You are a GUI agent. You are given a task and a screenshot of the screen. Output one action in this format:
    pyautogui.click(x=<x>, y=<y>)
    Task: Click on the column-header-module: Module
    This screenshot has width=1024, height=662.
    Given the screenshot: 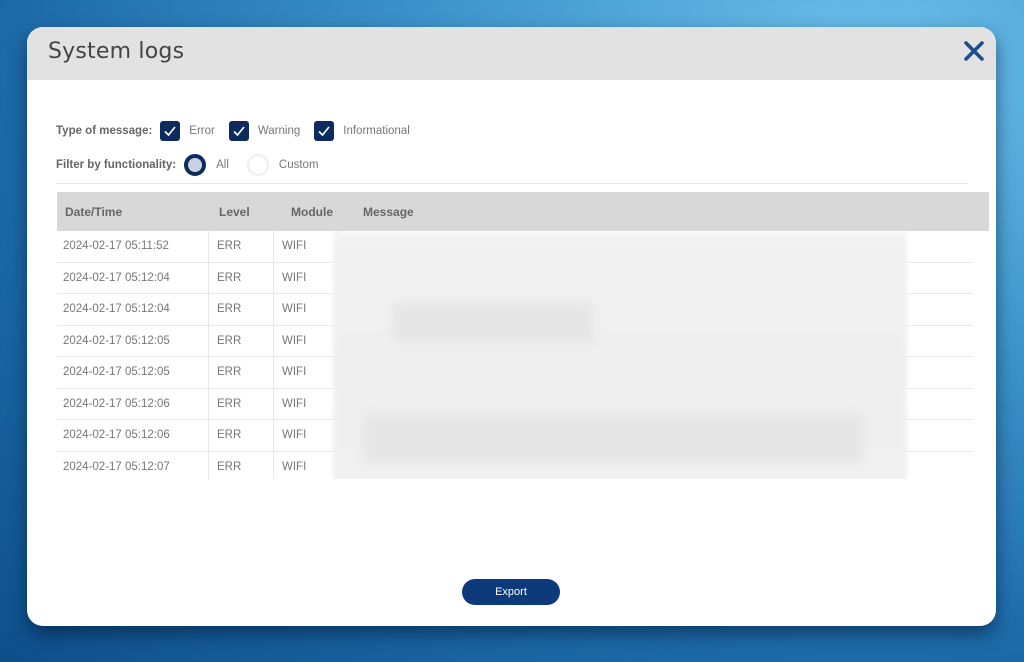 What is the action you would take?
    pyautogui.click(x=319, y=212)
    